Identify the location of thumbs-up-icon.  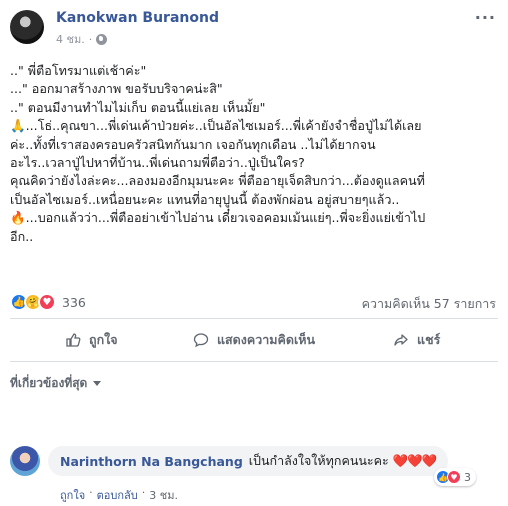
(73, 340).